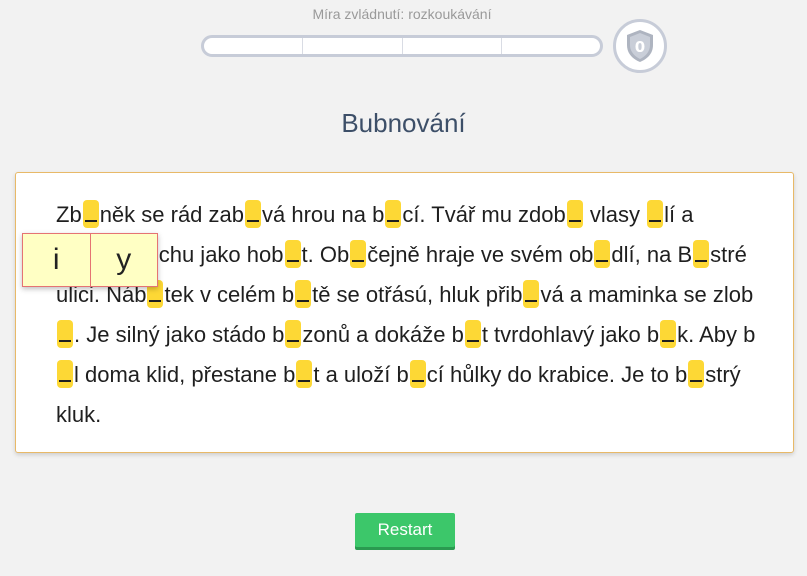  I want to click on text-segment: t tvrdohlavý jako b, so click(570, 334).